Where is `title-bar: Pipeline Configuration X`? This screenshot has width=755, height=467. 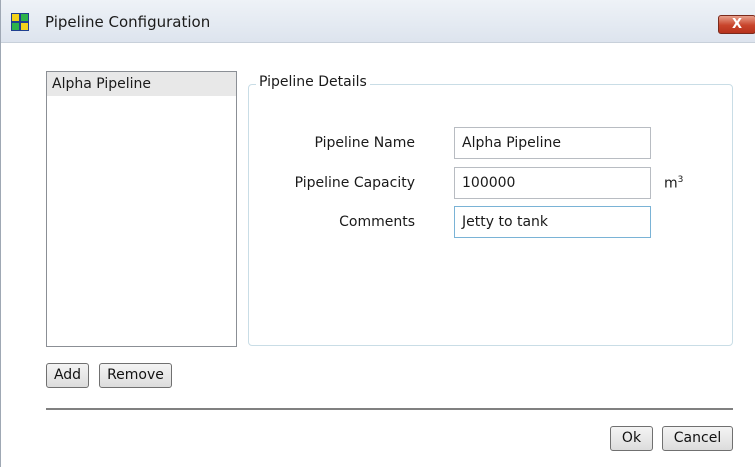 title-bar: Pipeline Configuration X is located at coordinates (378, 21).